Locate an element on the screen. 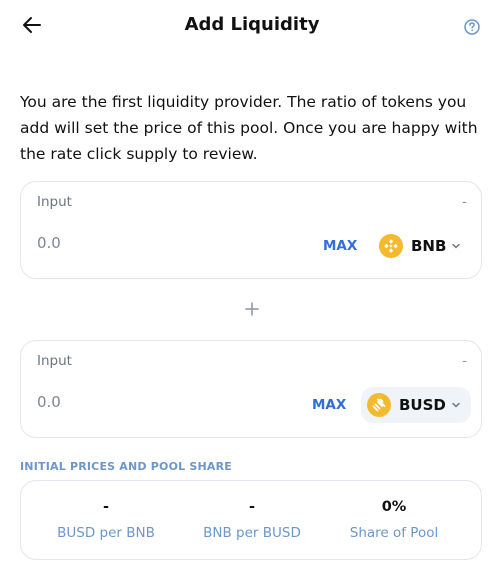 Image resolution: width=504 pixels, height=572 pixels. amount-input-bnb is located at coordinates (137, 243).